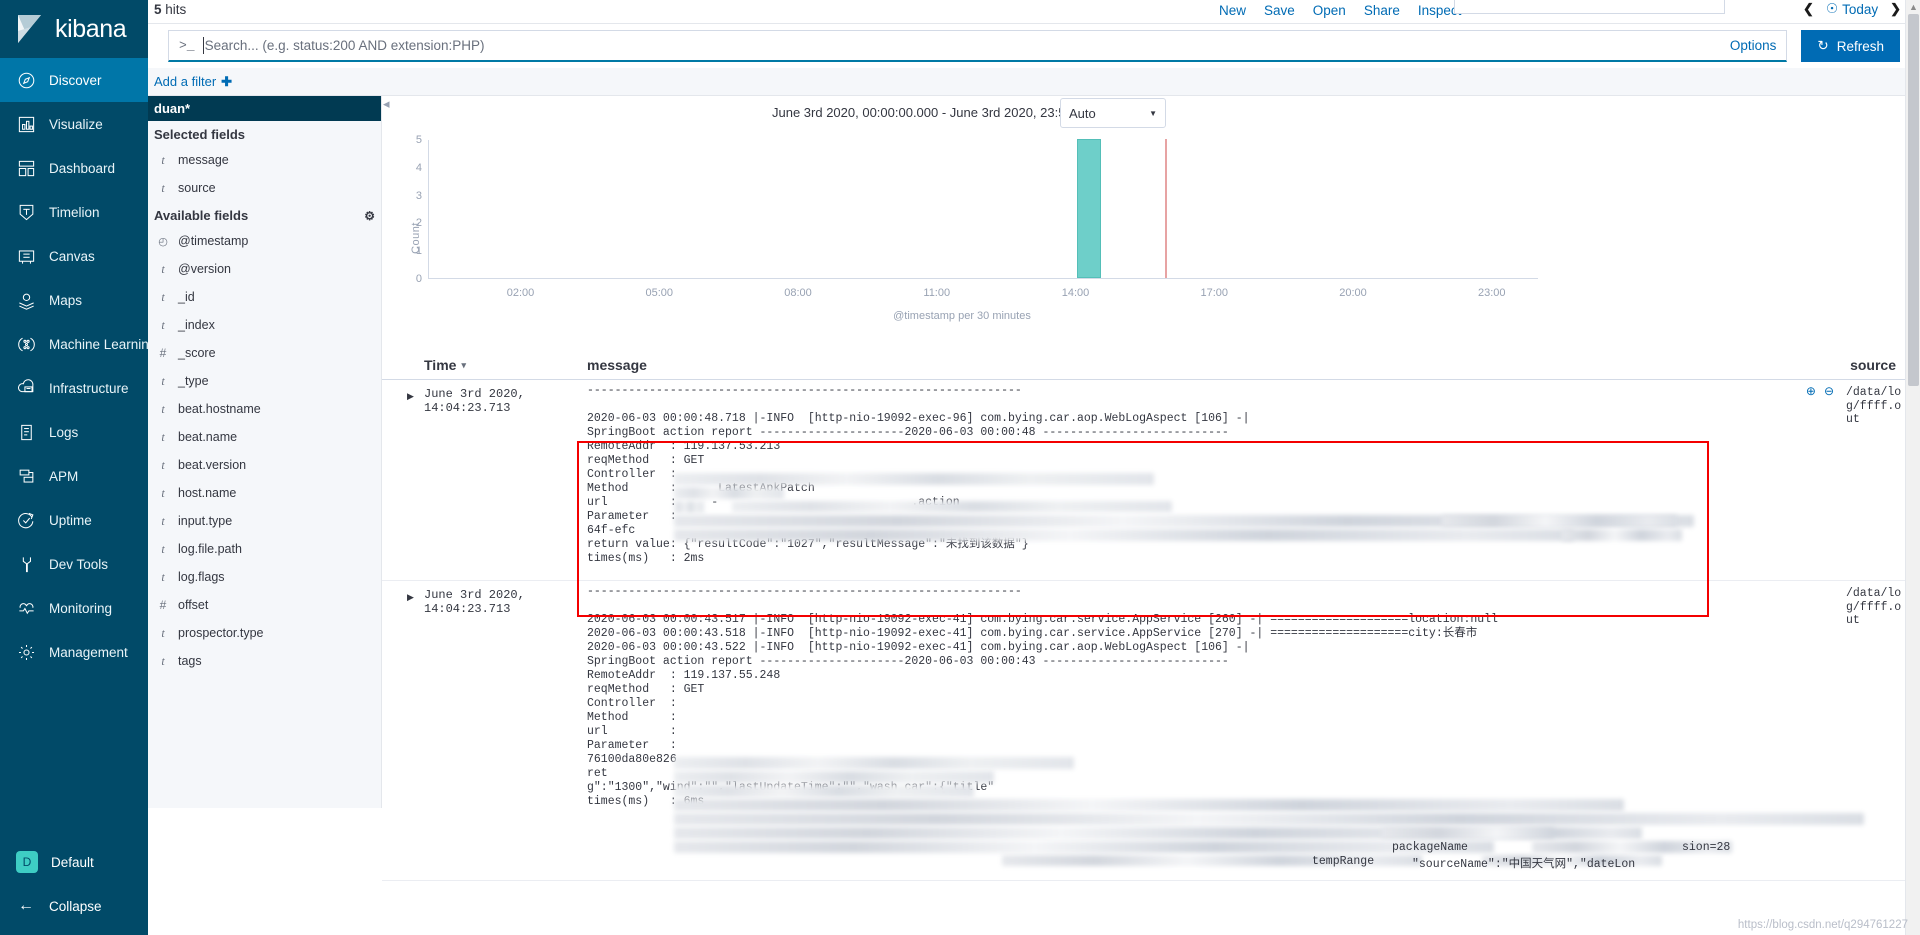 Image resolution: width=1920 pixels, height=935 pixels. I want to click on magnify-minus-icon: ⊖, so click(1829, 391).